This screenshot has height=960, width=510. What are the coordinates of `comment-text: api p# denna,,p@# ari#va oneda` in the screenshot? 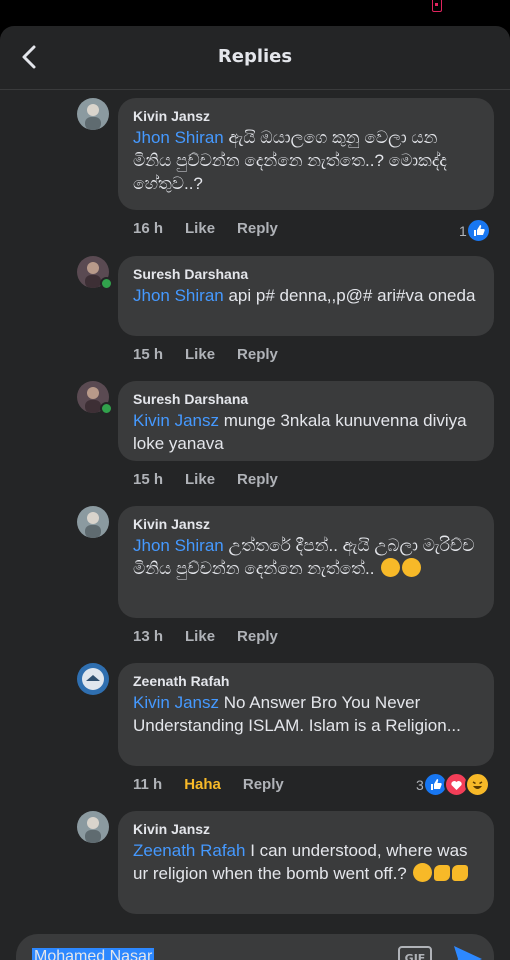 It's located at (349, 295).